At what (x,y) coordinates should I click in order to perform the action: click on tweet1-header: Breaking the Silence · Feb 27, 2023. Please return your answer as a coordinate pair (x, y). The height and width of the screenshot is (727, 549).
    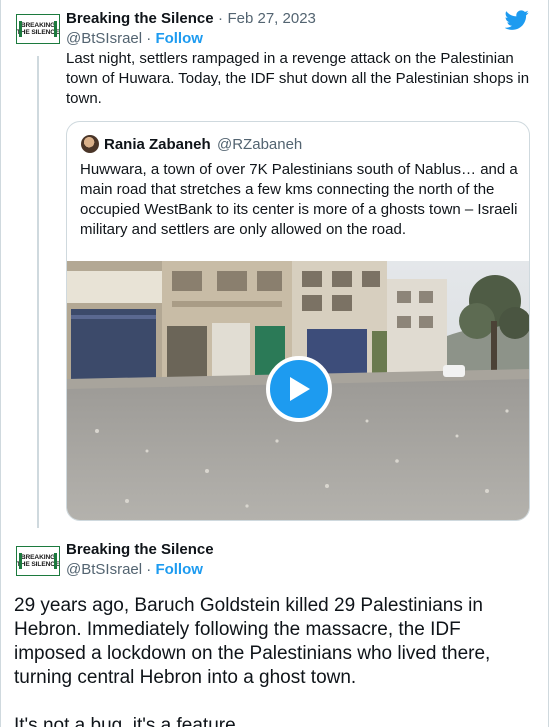
    Looking at the image, I should click on (191, 19).